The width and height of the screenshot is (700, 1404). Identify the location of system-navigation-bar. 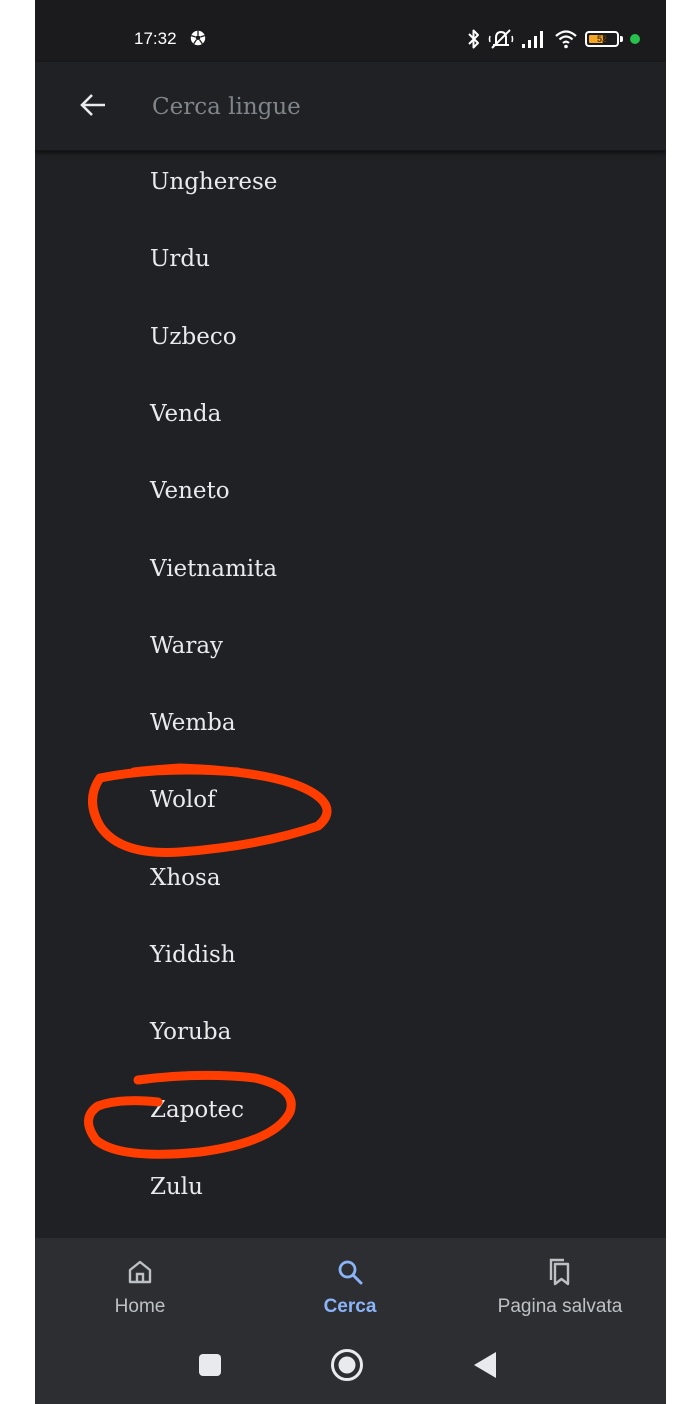
(350, 1369).